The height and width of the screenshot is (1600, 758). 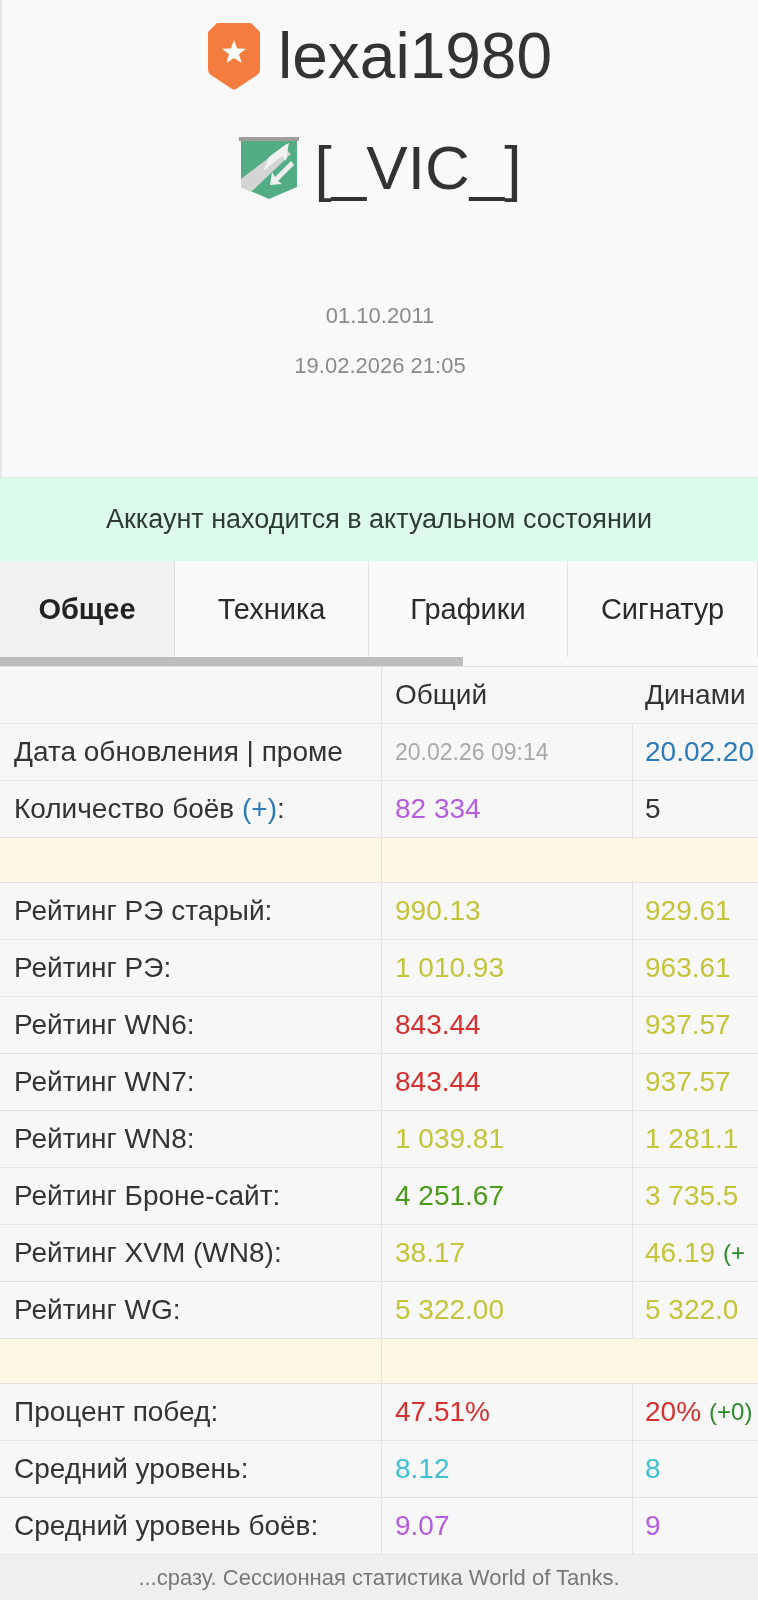 I want to click on stat-value: 20.02.20, so click(x=699, y=752).